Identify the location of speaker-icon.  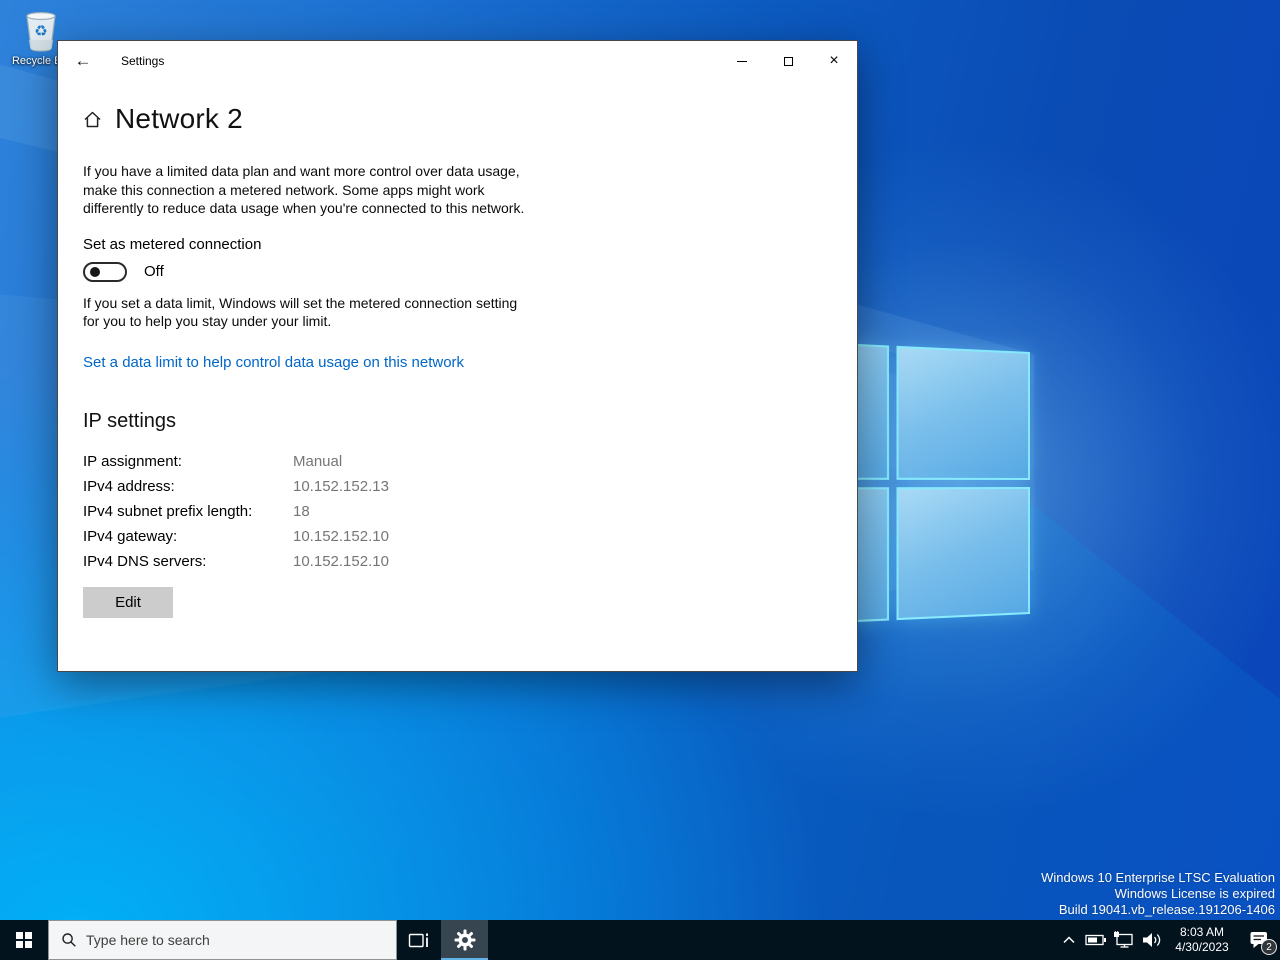
(1152, 940).